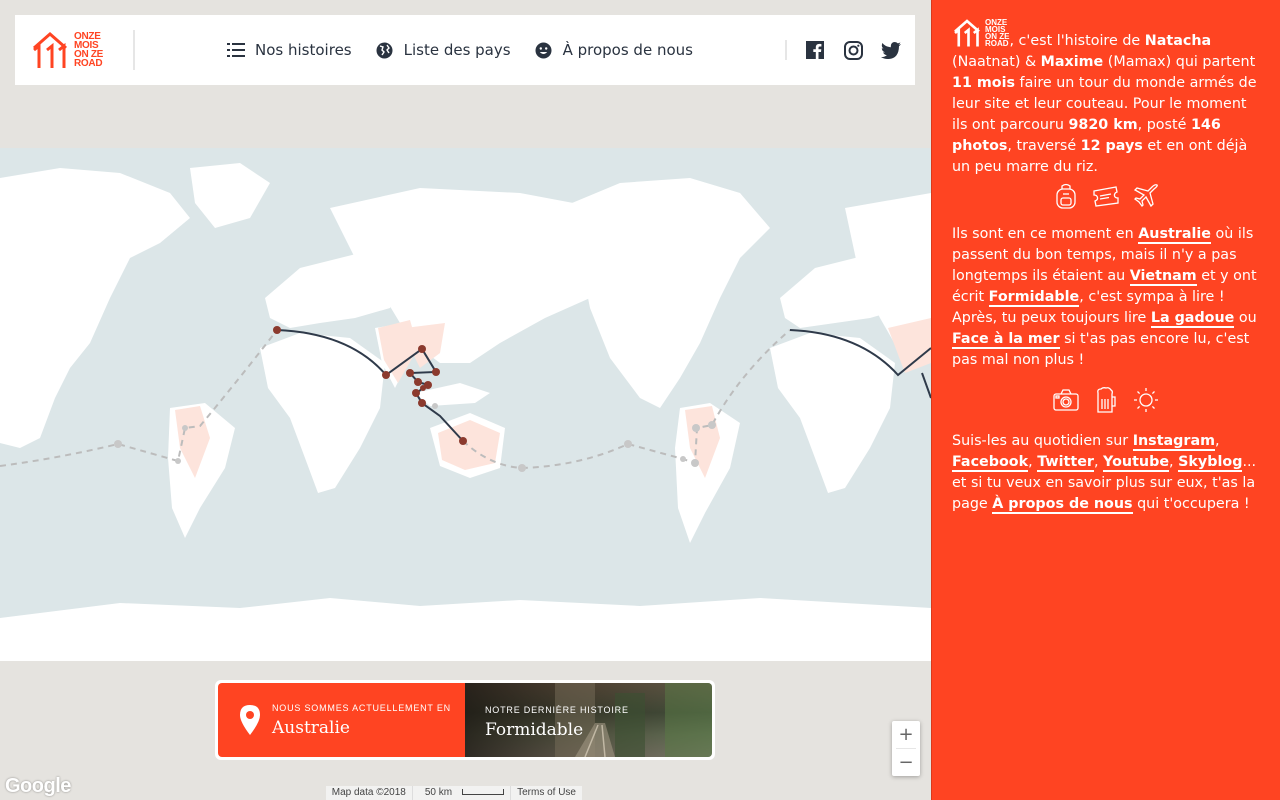  I want to click on backpack-icon, so click(1066, 196).